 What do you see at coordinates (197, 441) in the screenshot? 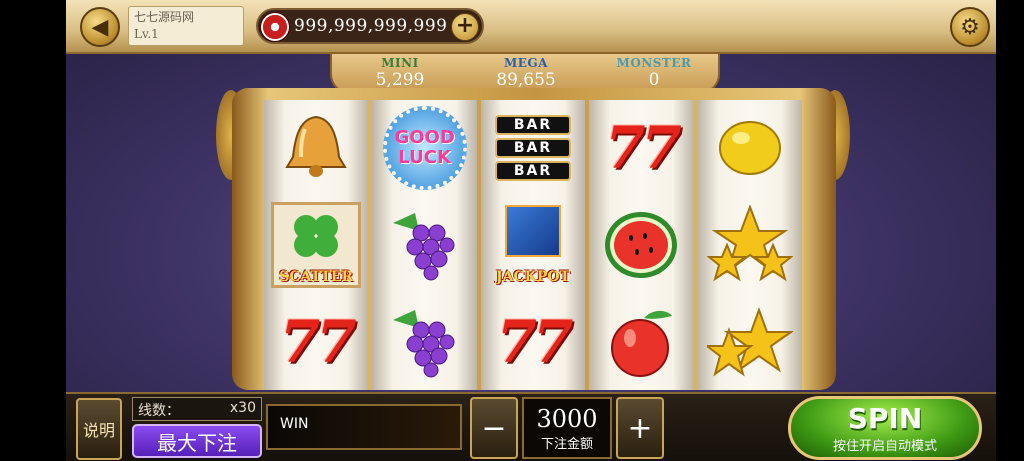
I see `max-bet-button: 最大下注` at bounding box center [197, 441].